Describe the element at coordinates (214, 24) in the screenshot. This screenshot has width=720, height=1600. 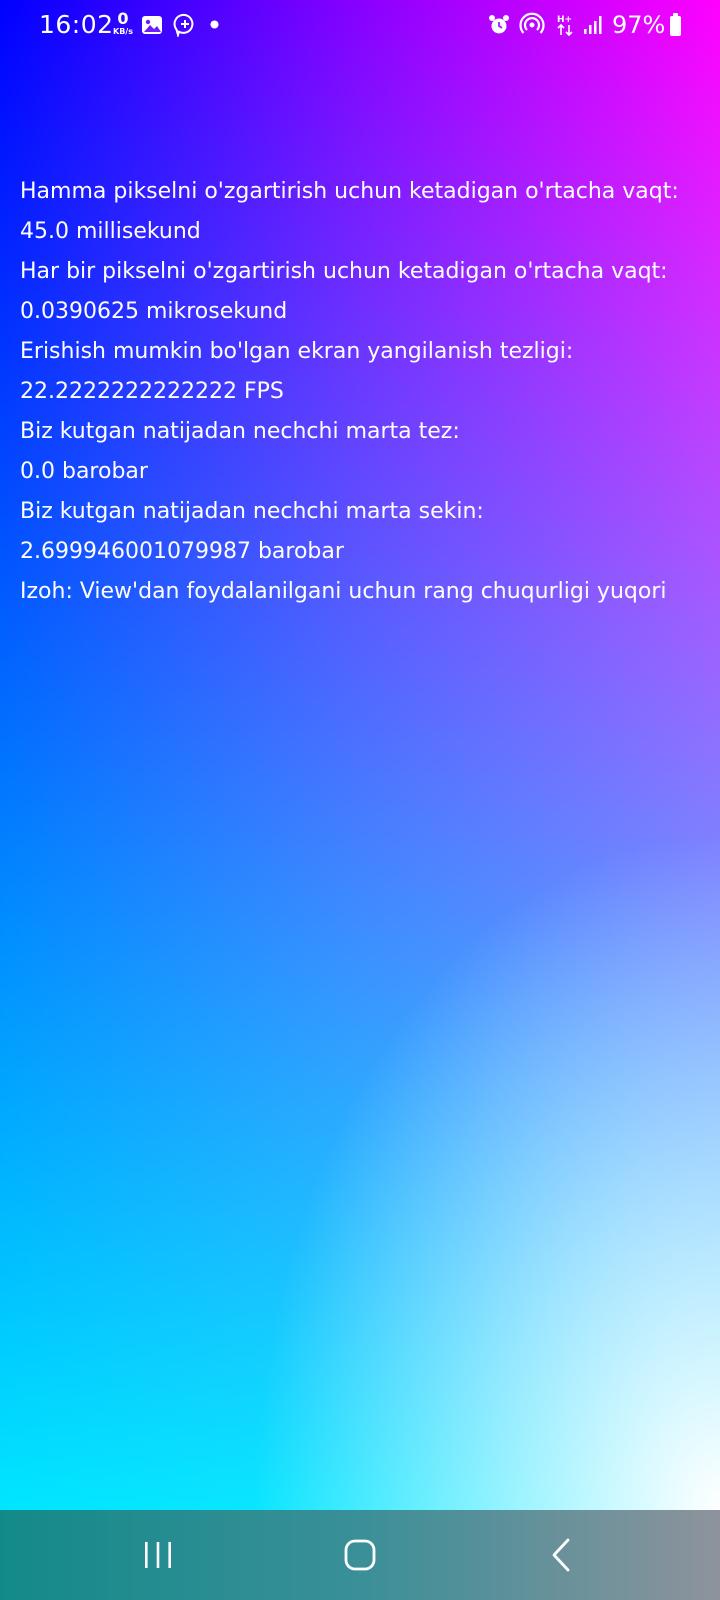
I see `dot-icon` at that location.